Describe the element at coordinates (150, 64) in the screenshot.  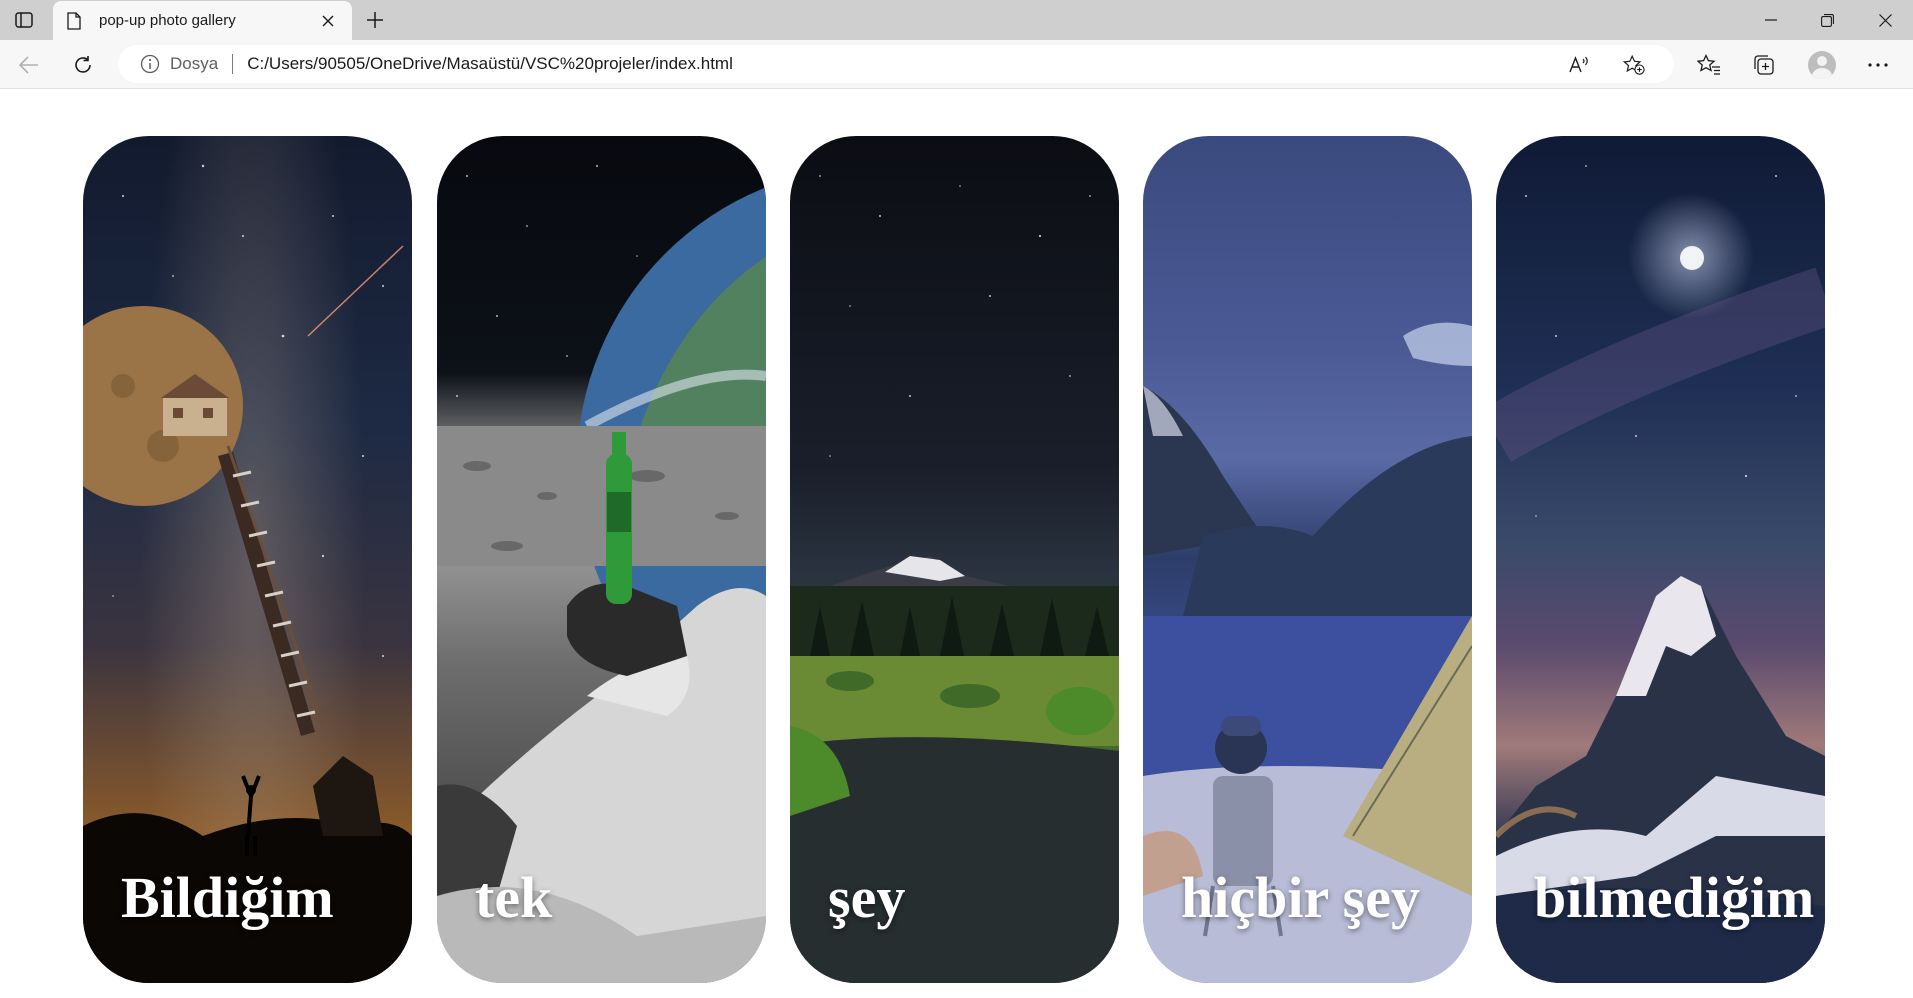
I see `info-icon` at that location.